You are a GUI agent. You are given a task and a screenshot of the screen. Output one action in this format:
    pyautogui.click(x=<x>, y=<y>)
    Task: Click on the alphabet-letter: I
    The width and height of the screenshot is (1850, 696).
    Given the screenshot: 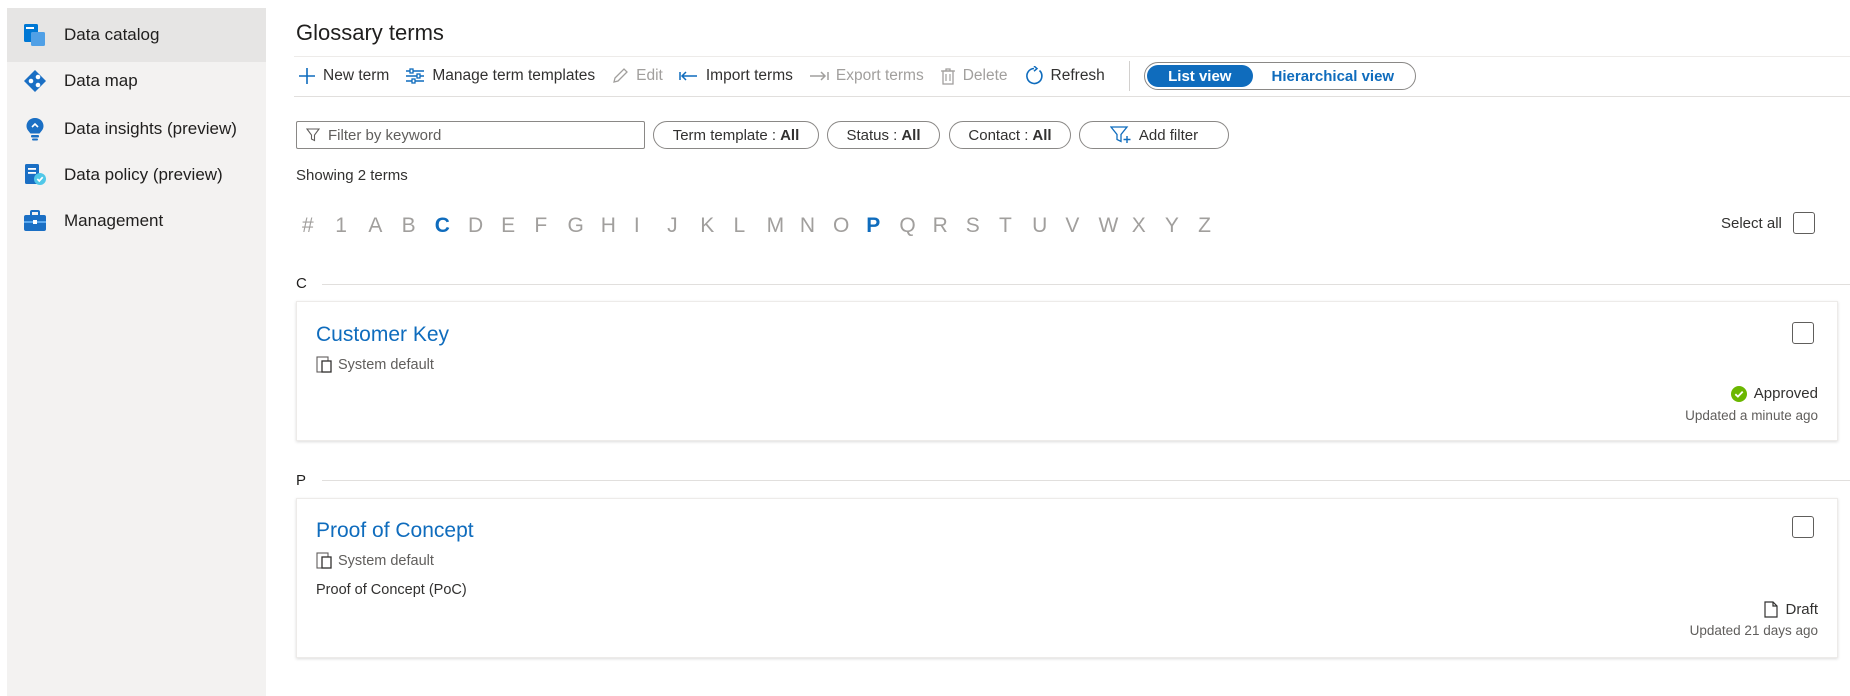 What is the action you would take?
    pyautogui.click(x=650, y=226)
    